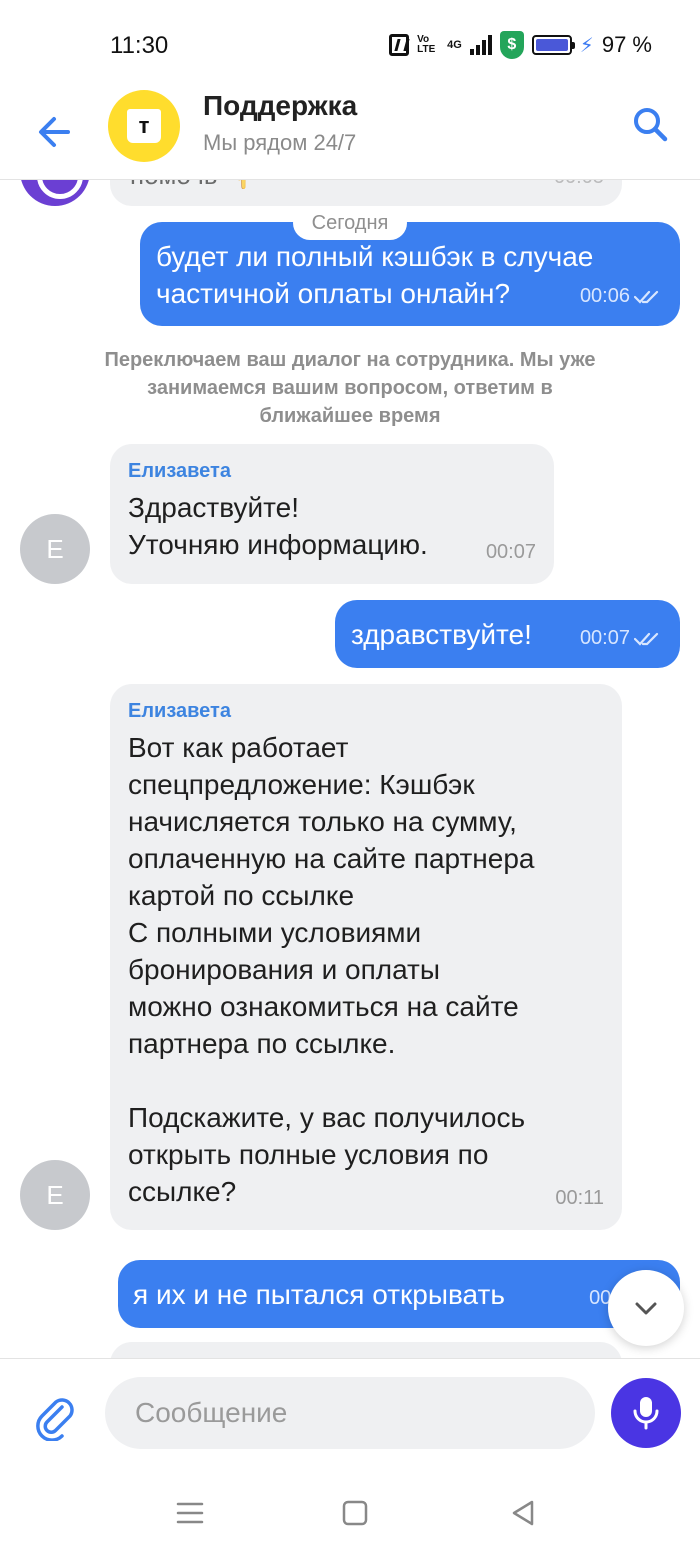 This screenshot has width=700, height=1556. I want to click on triangle-back-icon, so click(523, 1513).